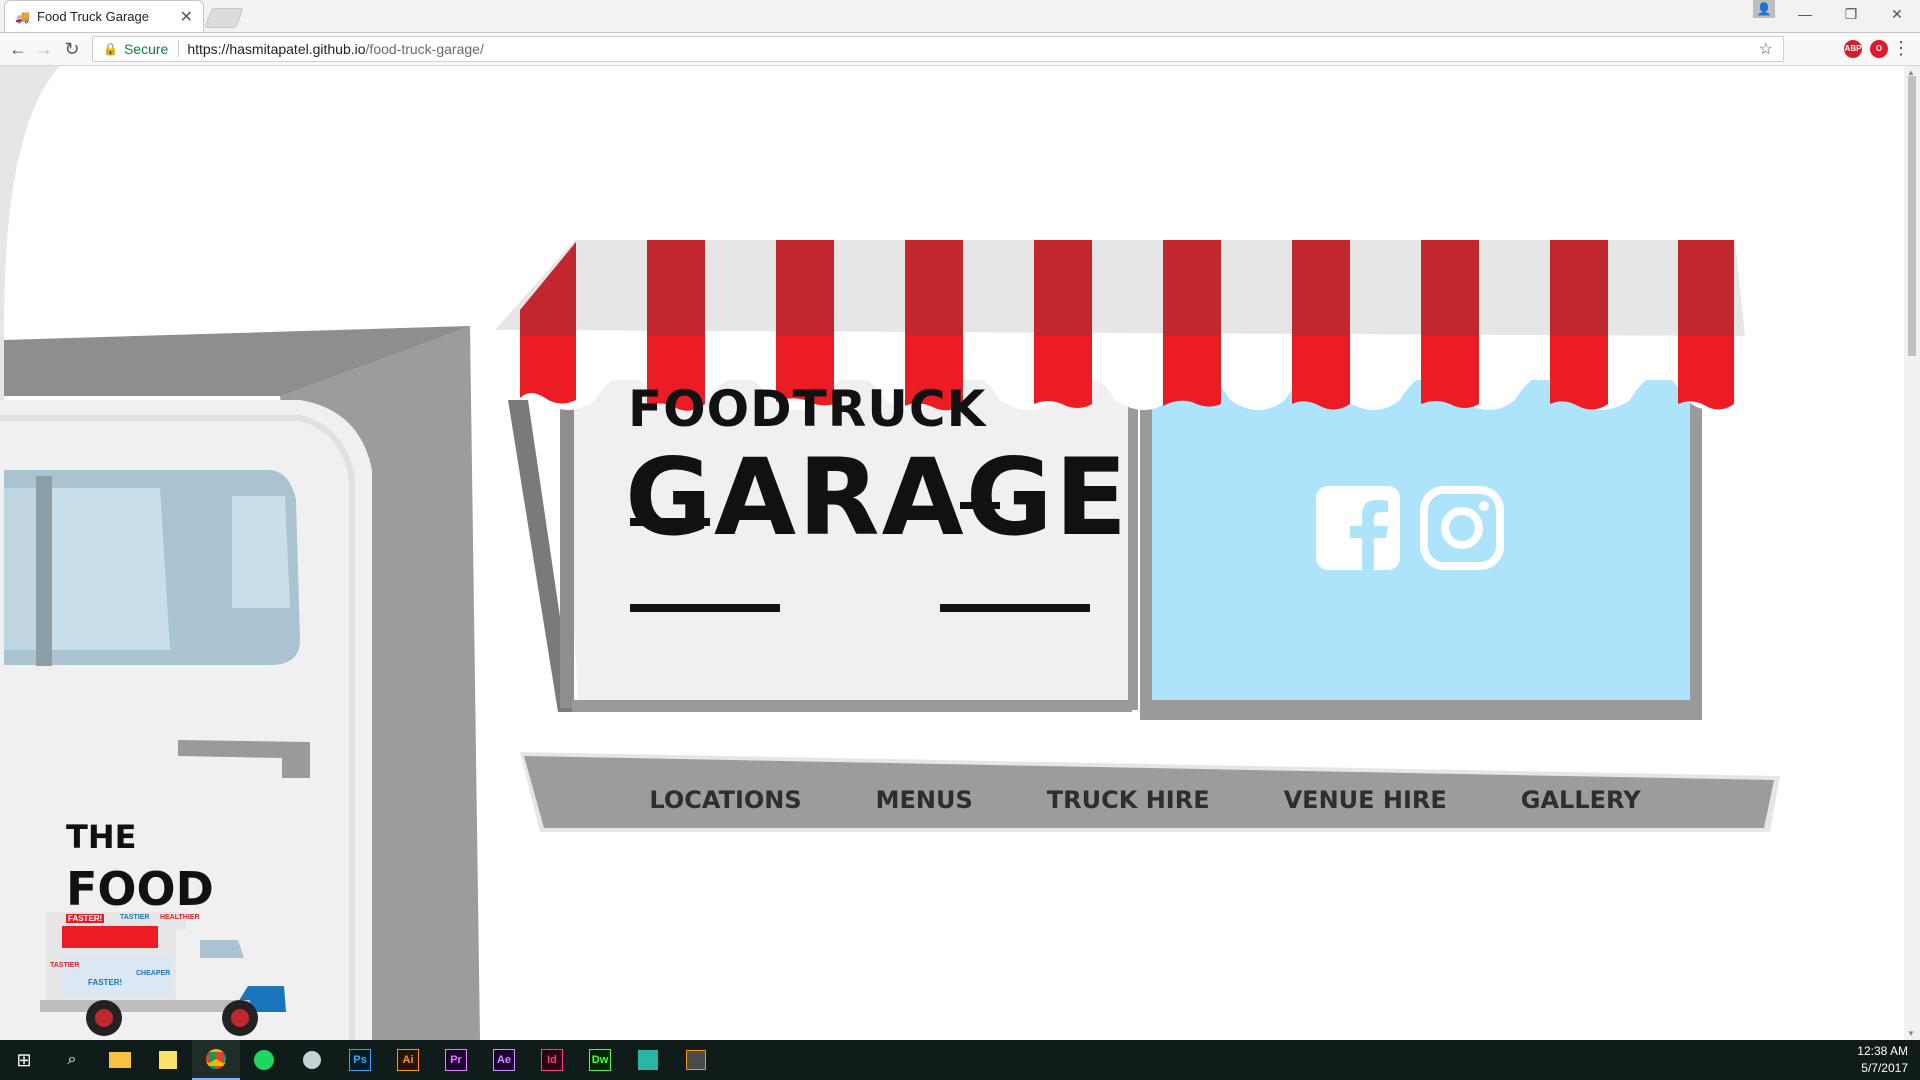  What do you see at coordinates (1897, 14) in the screenshot?
I see `close-window-icon: ✕` at bounding box center [1897, 14].